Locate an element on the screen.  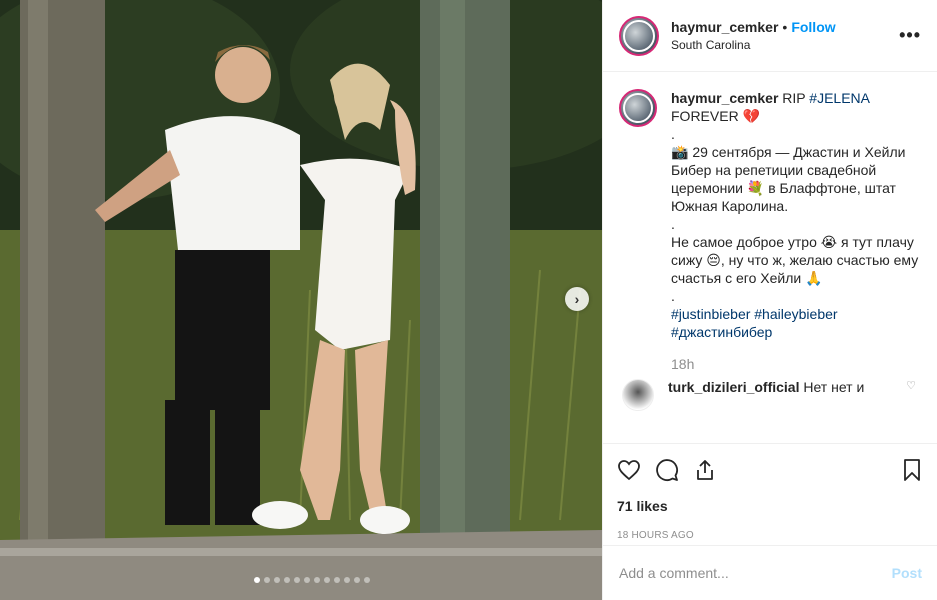
caption-title-text: RIP is located at coordinates (796, 98).